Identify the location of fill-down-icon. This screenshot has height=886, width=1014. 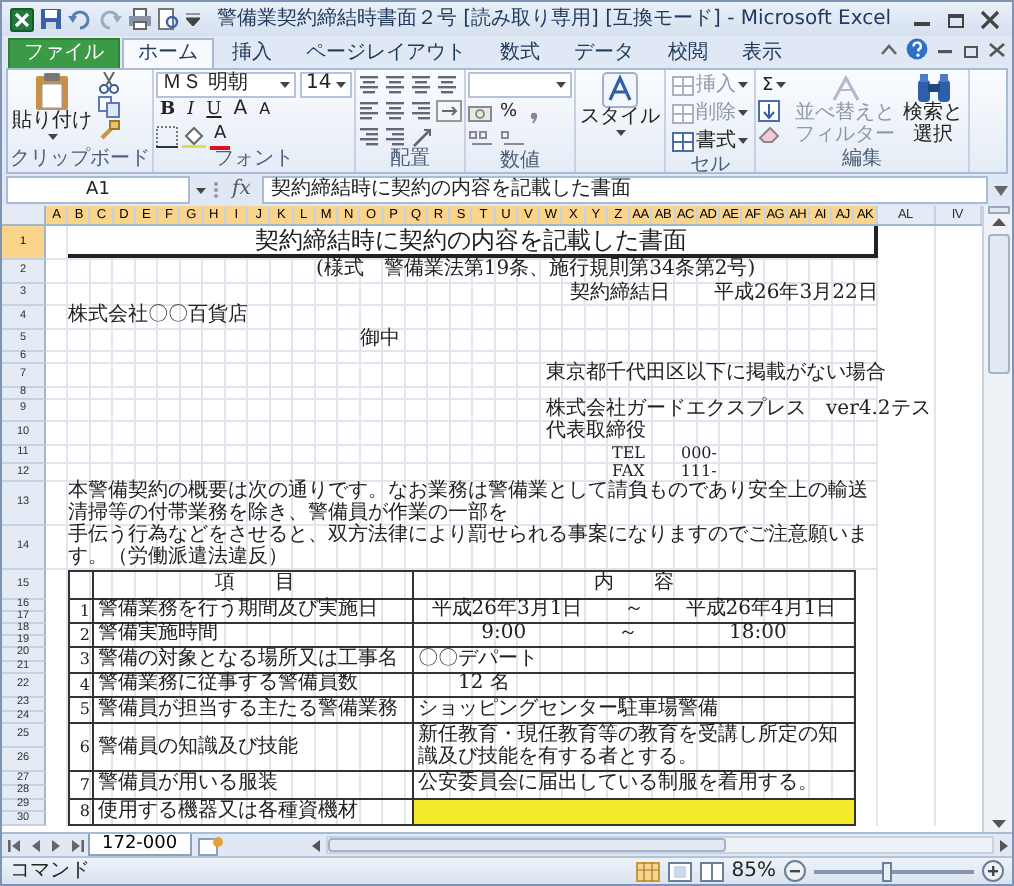
(769, 111).